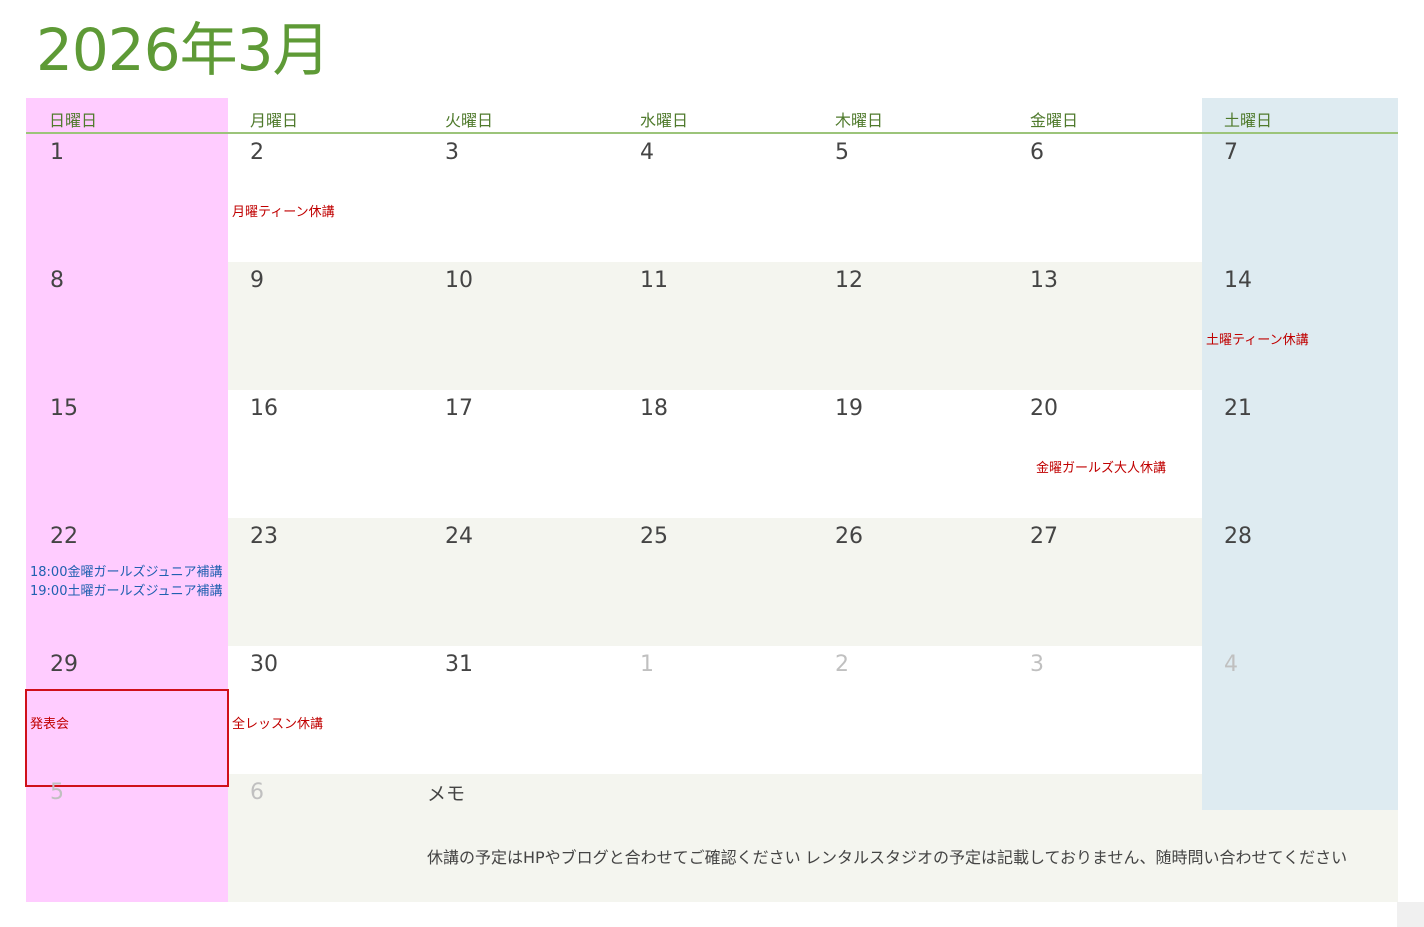 This screenshot has height=927, width=1424. I want to click on weekday-header: 火曜日, so click(469, 120).